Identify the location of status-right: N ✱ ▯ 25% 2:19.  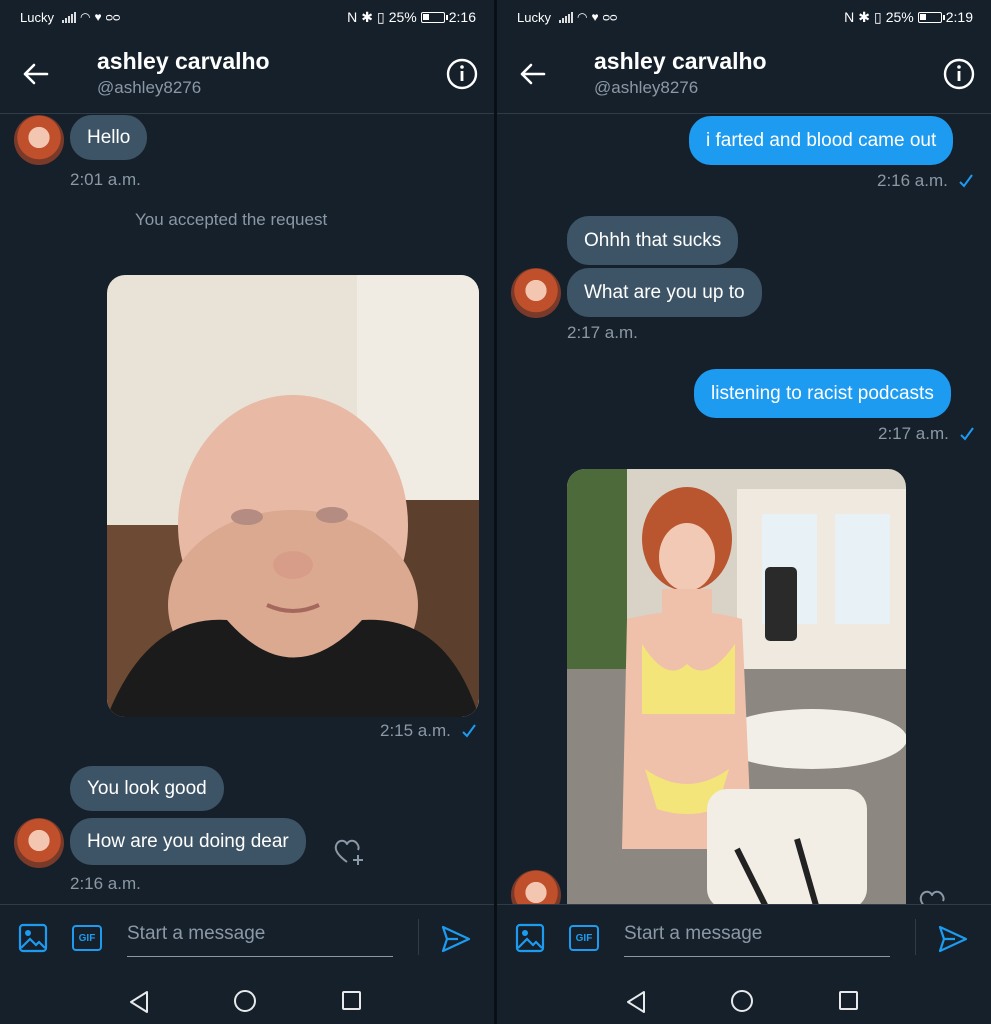
(908, 17).